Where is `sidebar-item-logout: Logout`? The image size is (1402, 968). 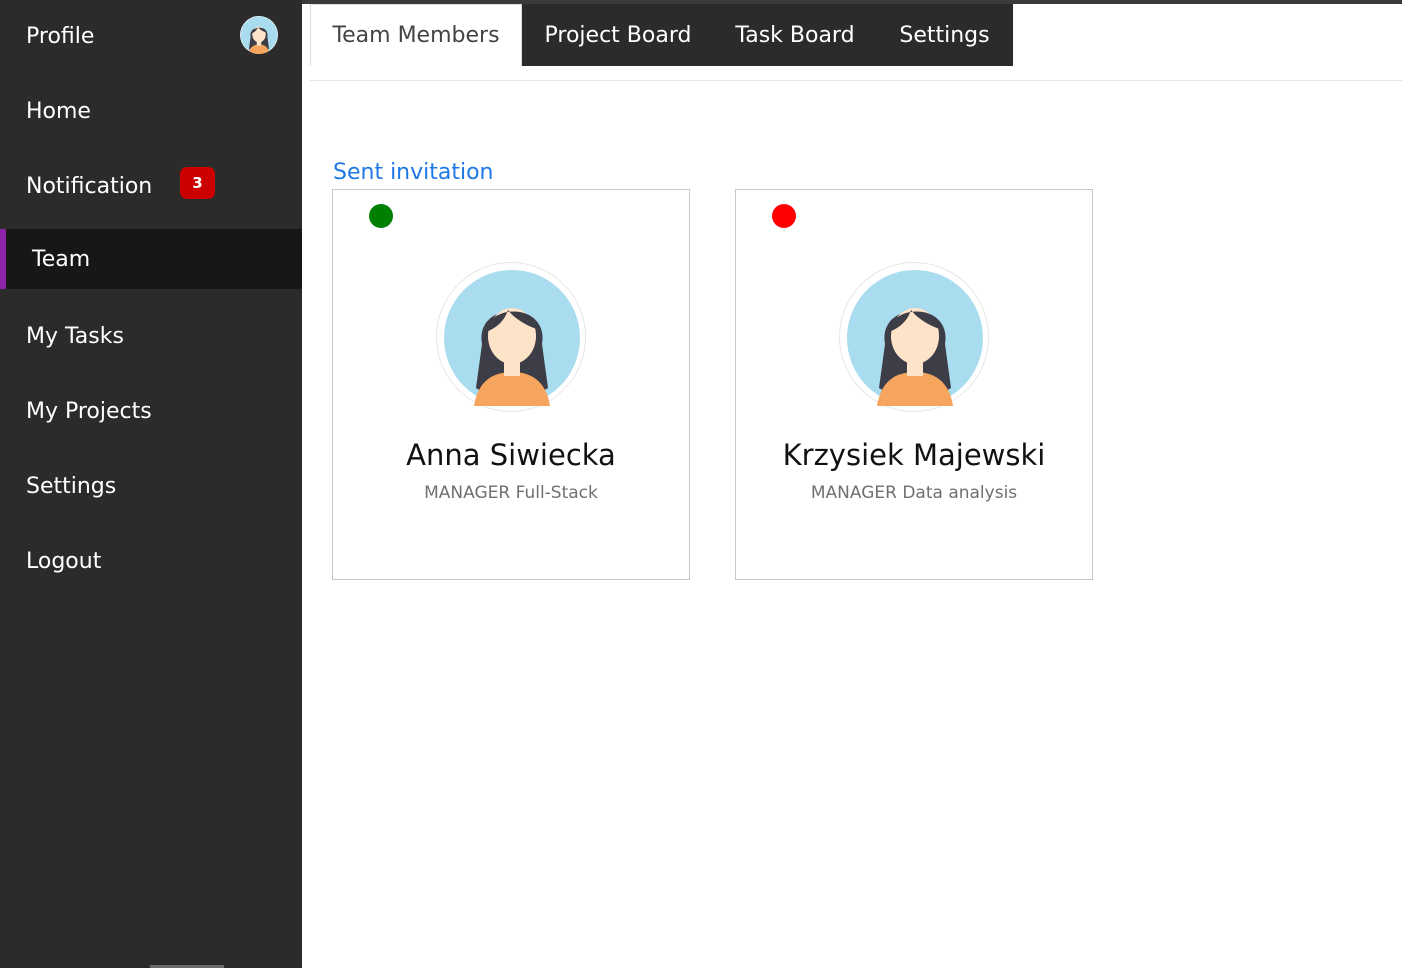
sidebar-item-logout: Logout is located at coordinates (151, 561).